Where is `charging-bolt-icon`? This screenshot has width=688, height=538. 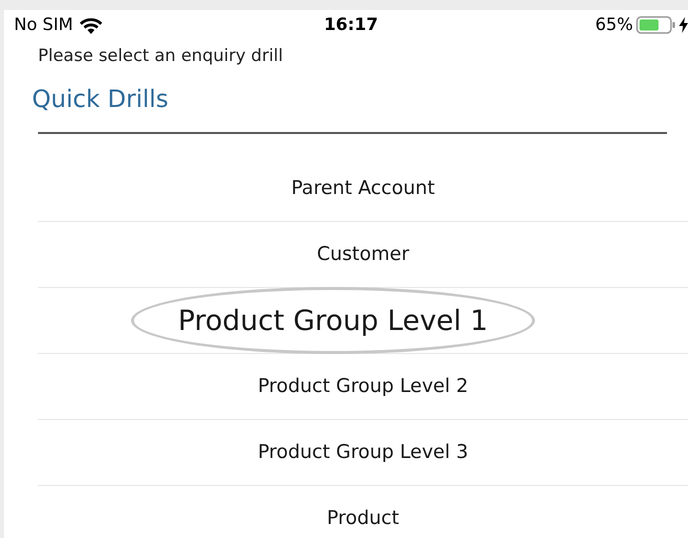 charging-bolt-icon is located at coordinates (683, 25).